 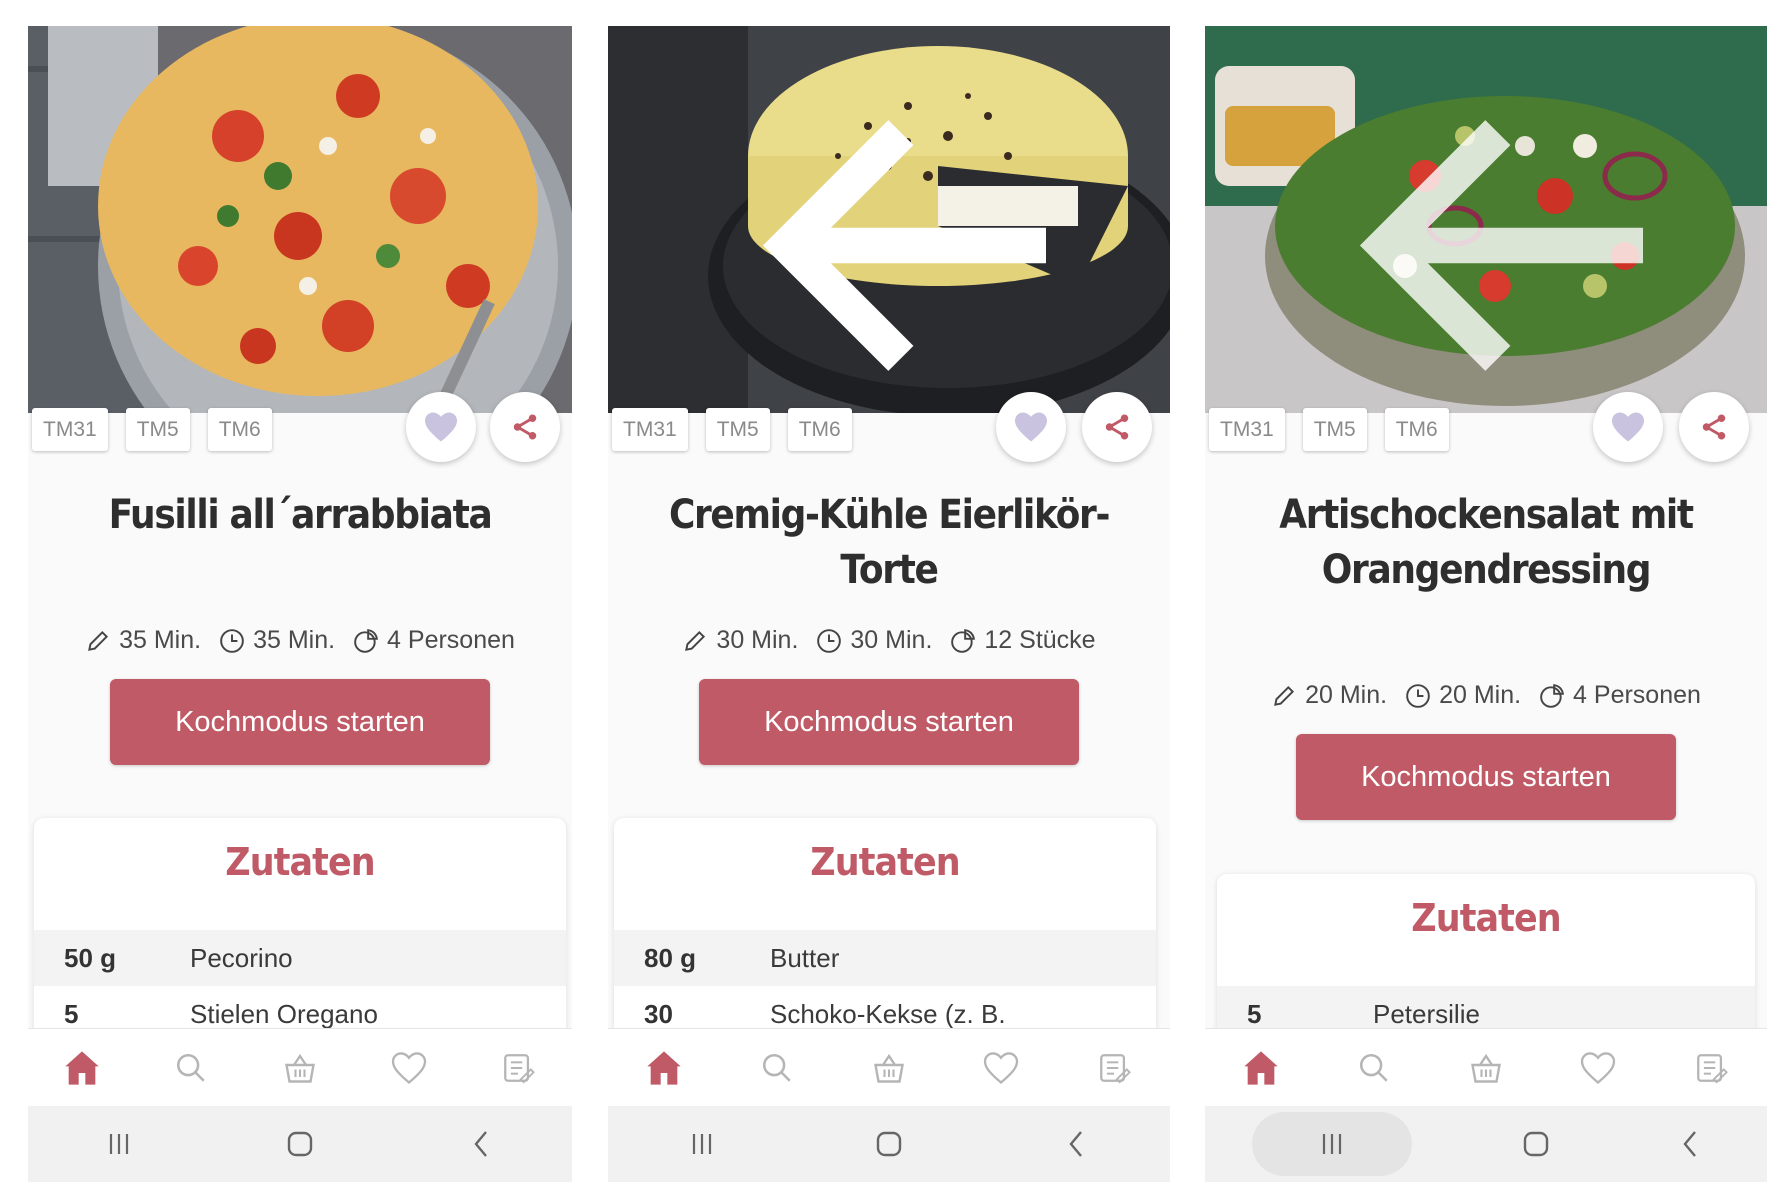 What do you see at coordinates (160, 640) in the screenshot?
I see `prep-time: 35 Min.` at bounding box center [160, 640].